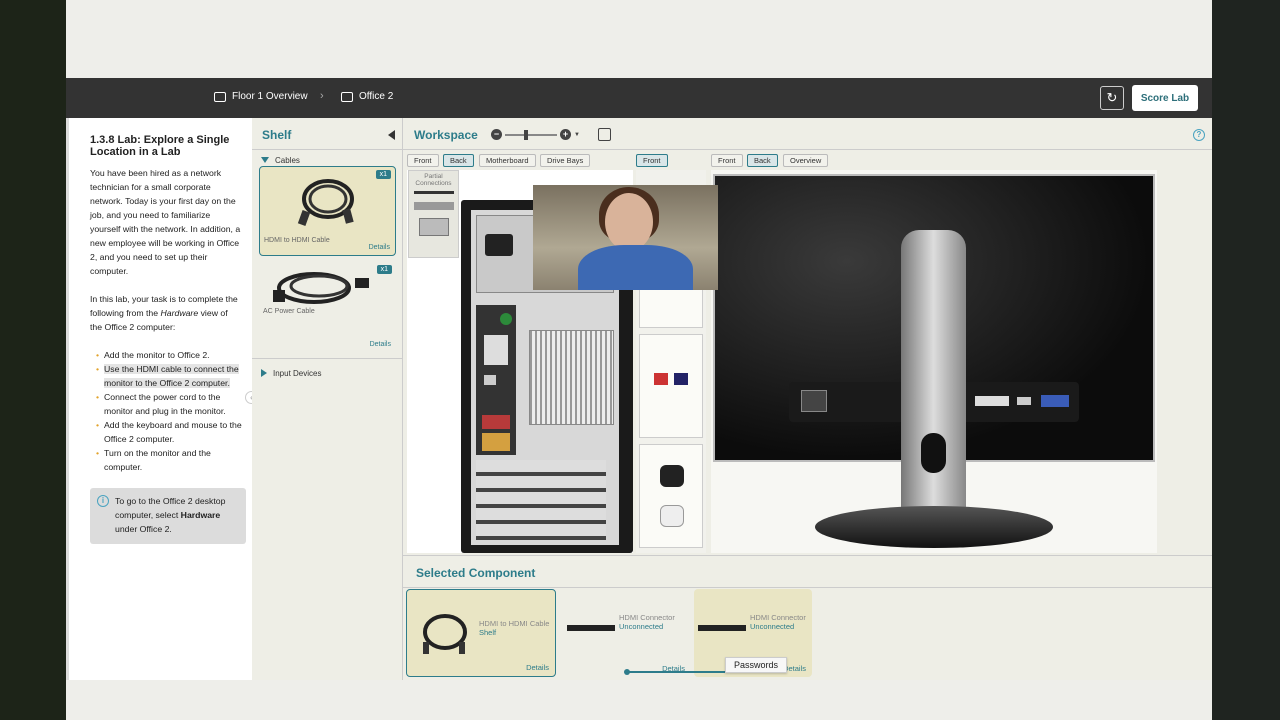 This screenshot has height=720, width=1280. What do you see at coordinates (933, 380) in the screenshot?
I see `monitor-stand` at bounding box center [933, 380].